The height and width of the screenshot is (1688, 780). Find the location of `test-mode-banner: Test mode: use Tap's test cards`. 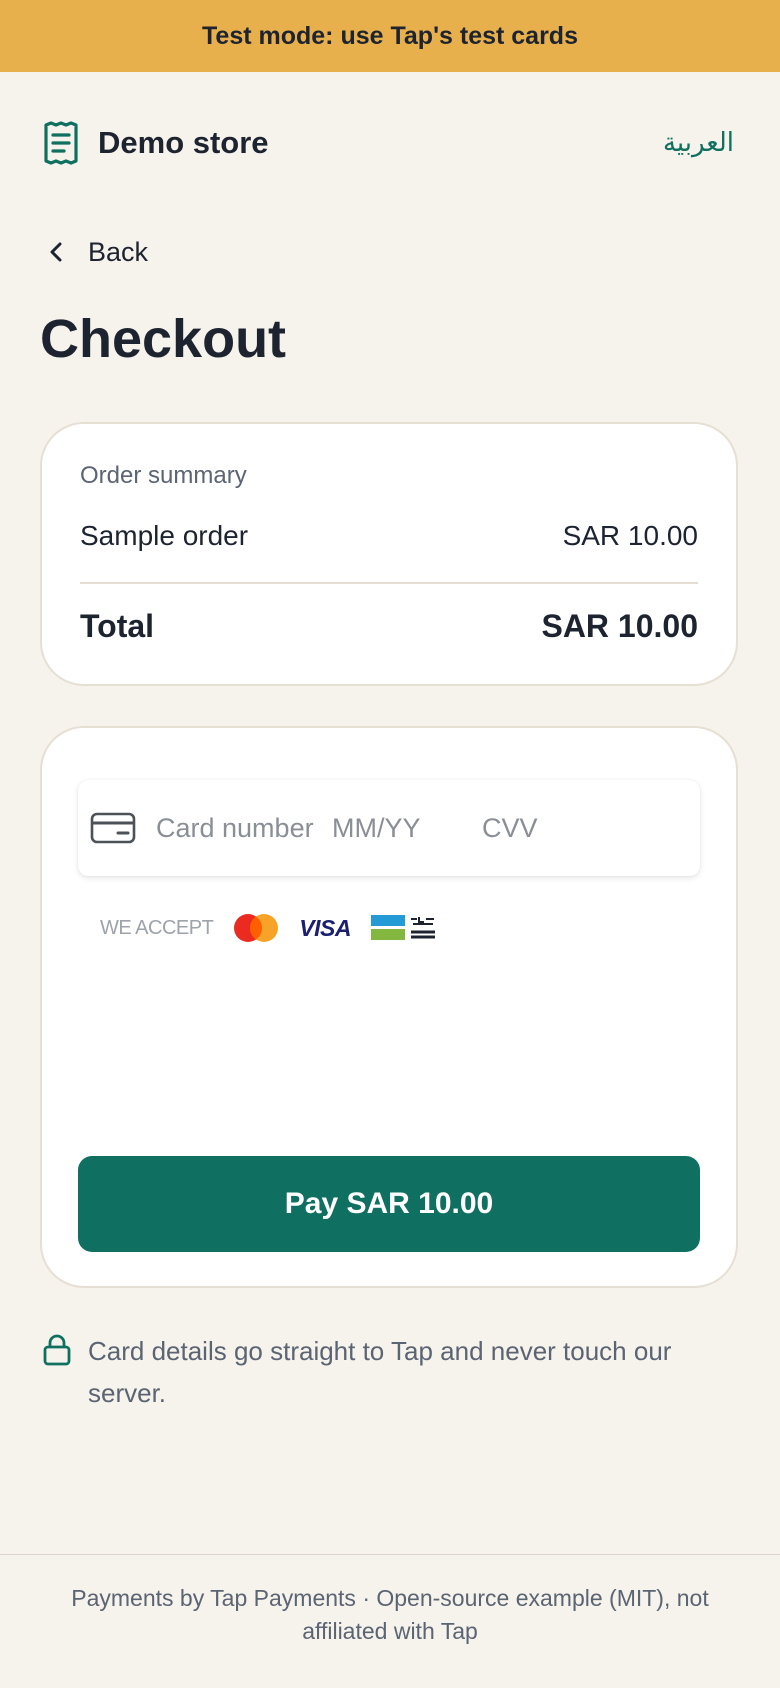

test-mode-banner: Test mode: use Tap's test cards is located at coordinates (390, 36).